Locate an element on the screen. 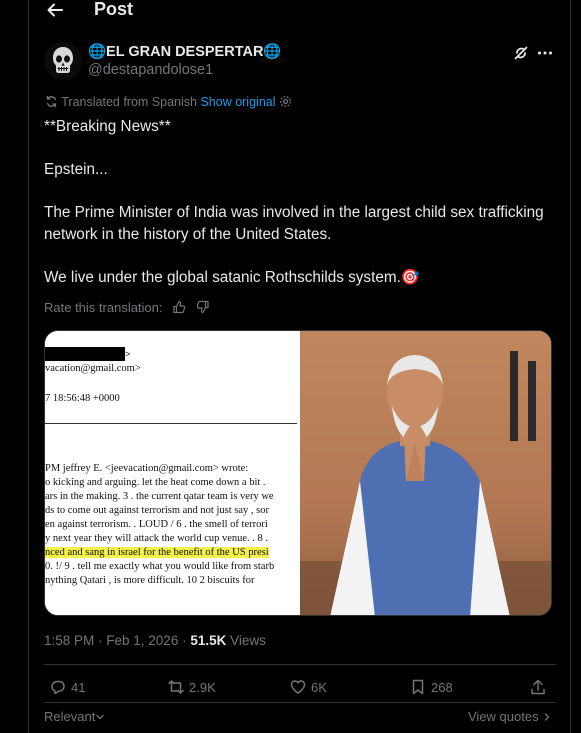 This screenshot has width=581, height=733. rate-translation: Rate this translation: is located at coordinates (127, 307).